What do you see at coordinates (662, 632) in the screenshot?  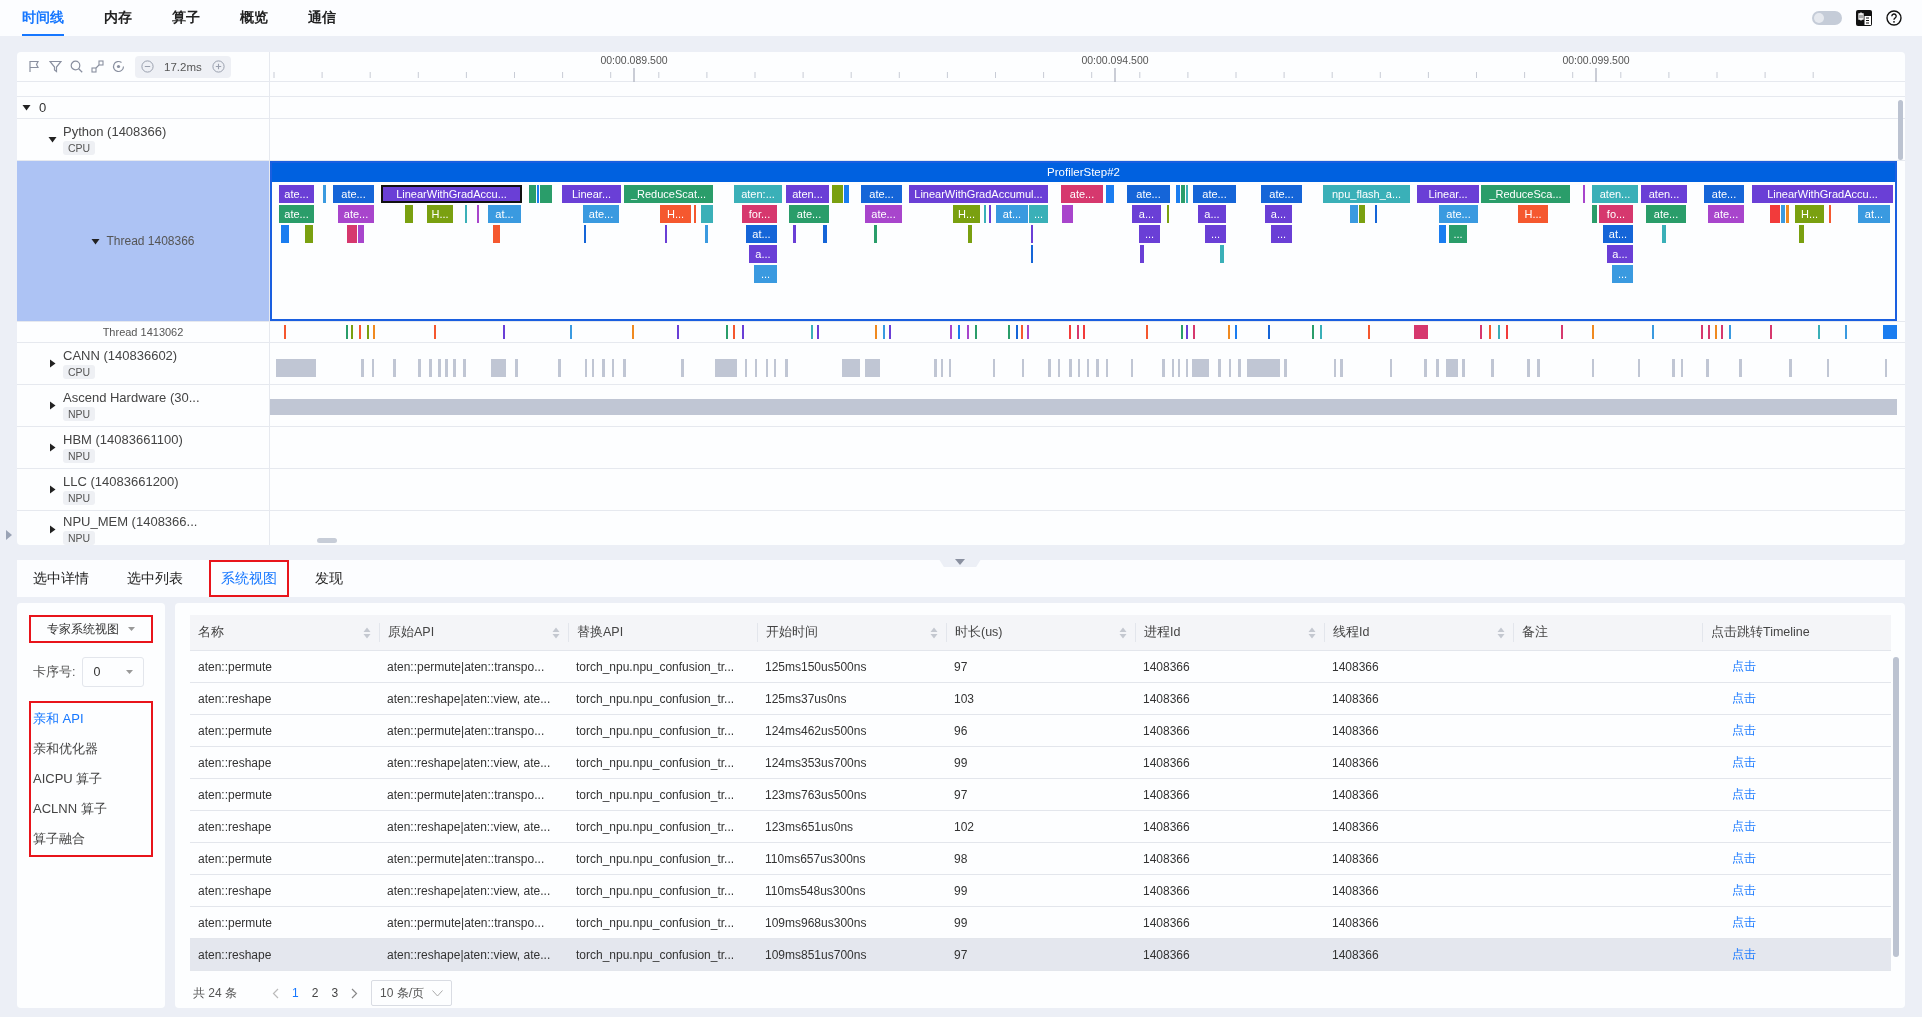 I see `column-header: 替换API` at bounding box center [662, 632].